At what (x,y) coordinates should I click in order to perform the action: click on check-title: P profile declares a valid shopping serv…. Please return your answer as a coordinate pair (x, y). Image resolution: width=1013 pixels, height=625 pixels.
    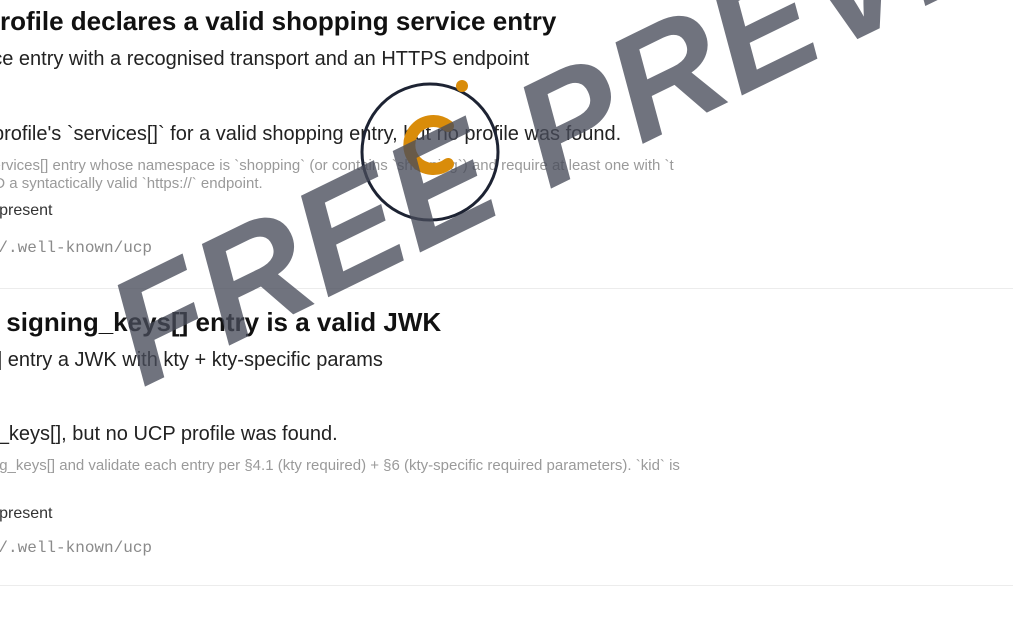
    Looking at the image, I should click on (278, 21).